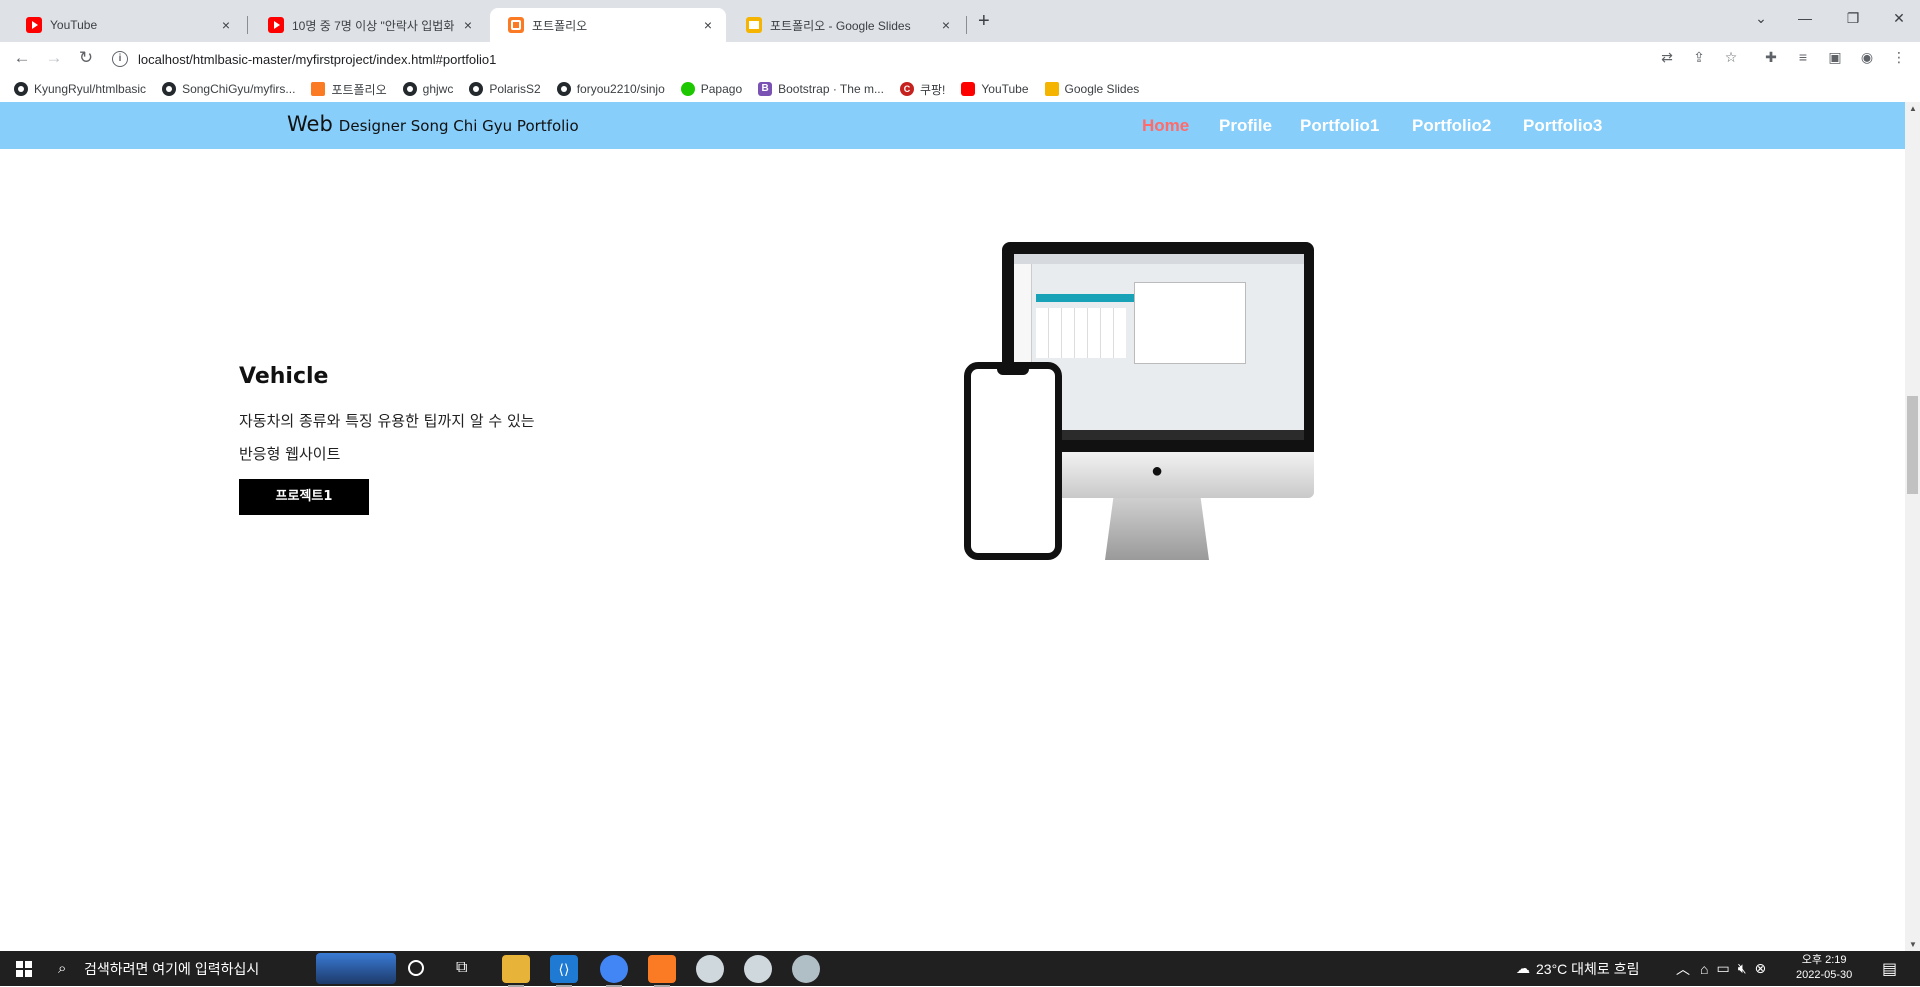 The image size is (1920, 987). Describe the element at coordinates (356, 968) in the screenshot. I see `search-highlight-image` at that location.